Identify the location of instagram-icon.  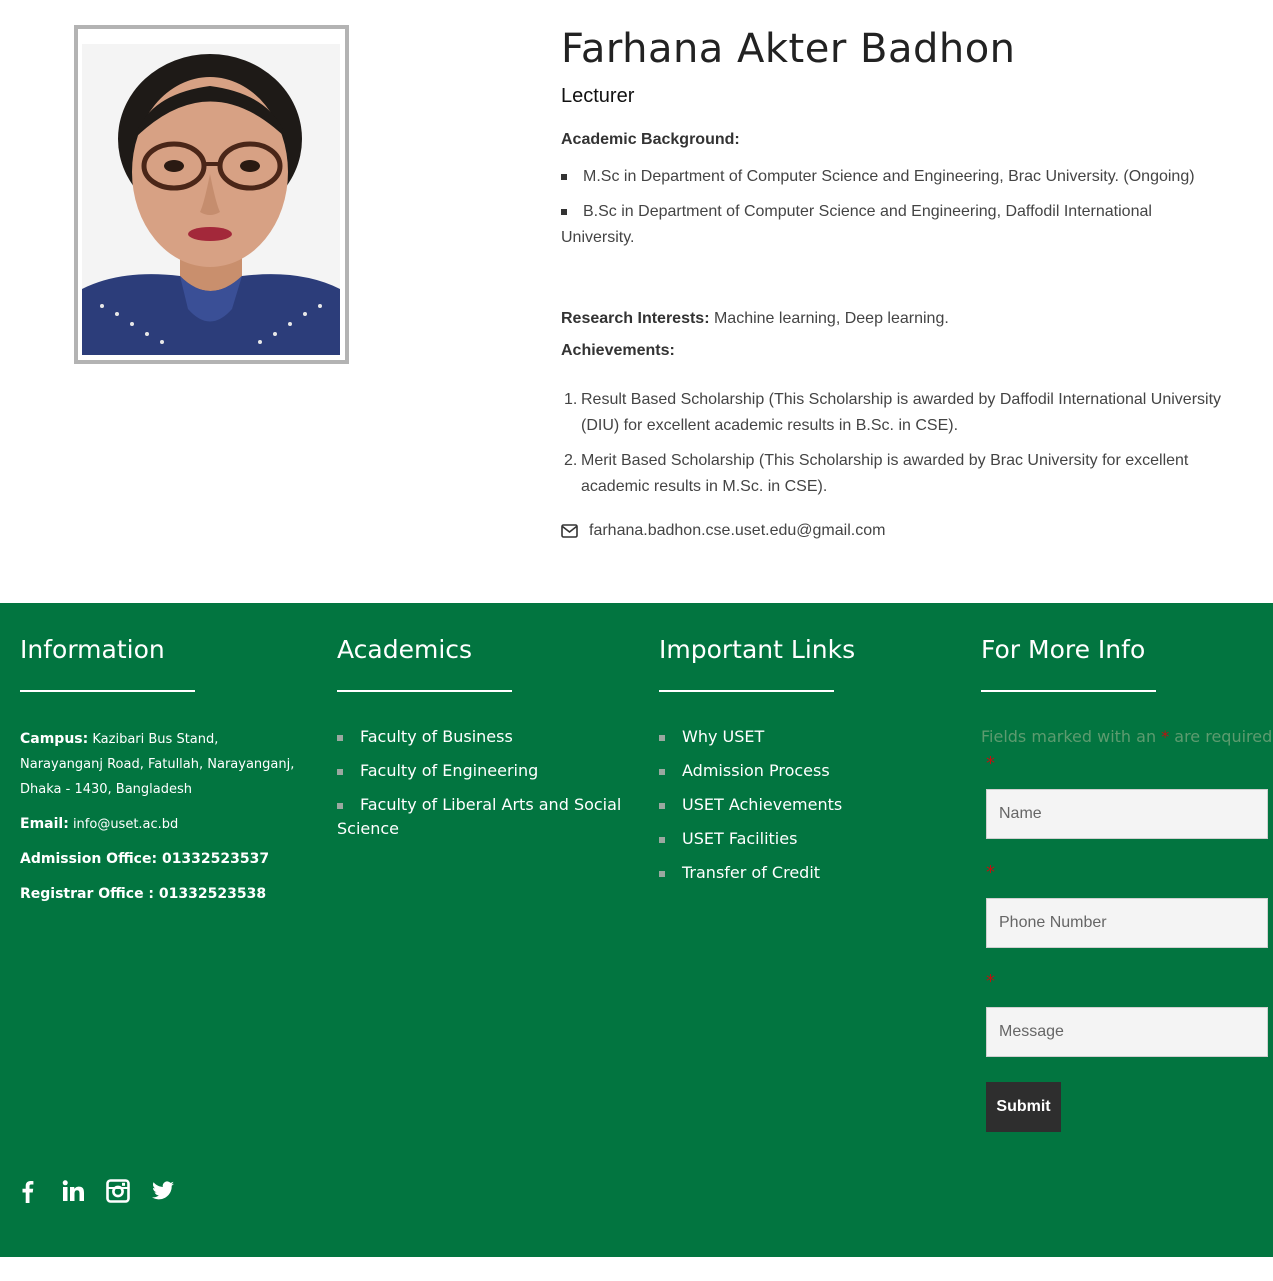
(118, 1191).